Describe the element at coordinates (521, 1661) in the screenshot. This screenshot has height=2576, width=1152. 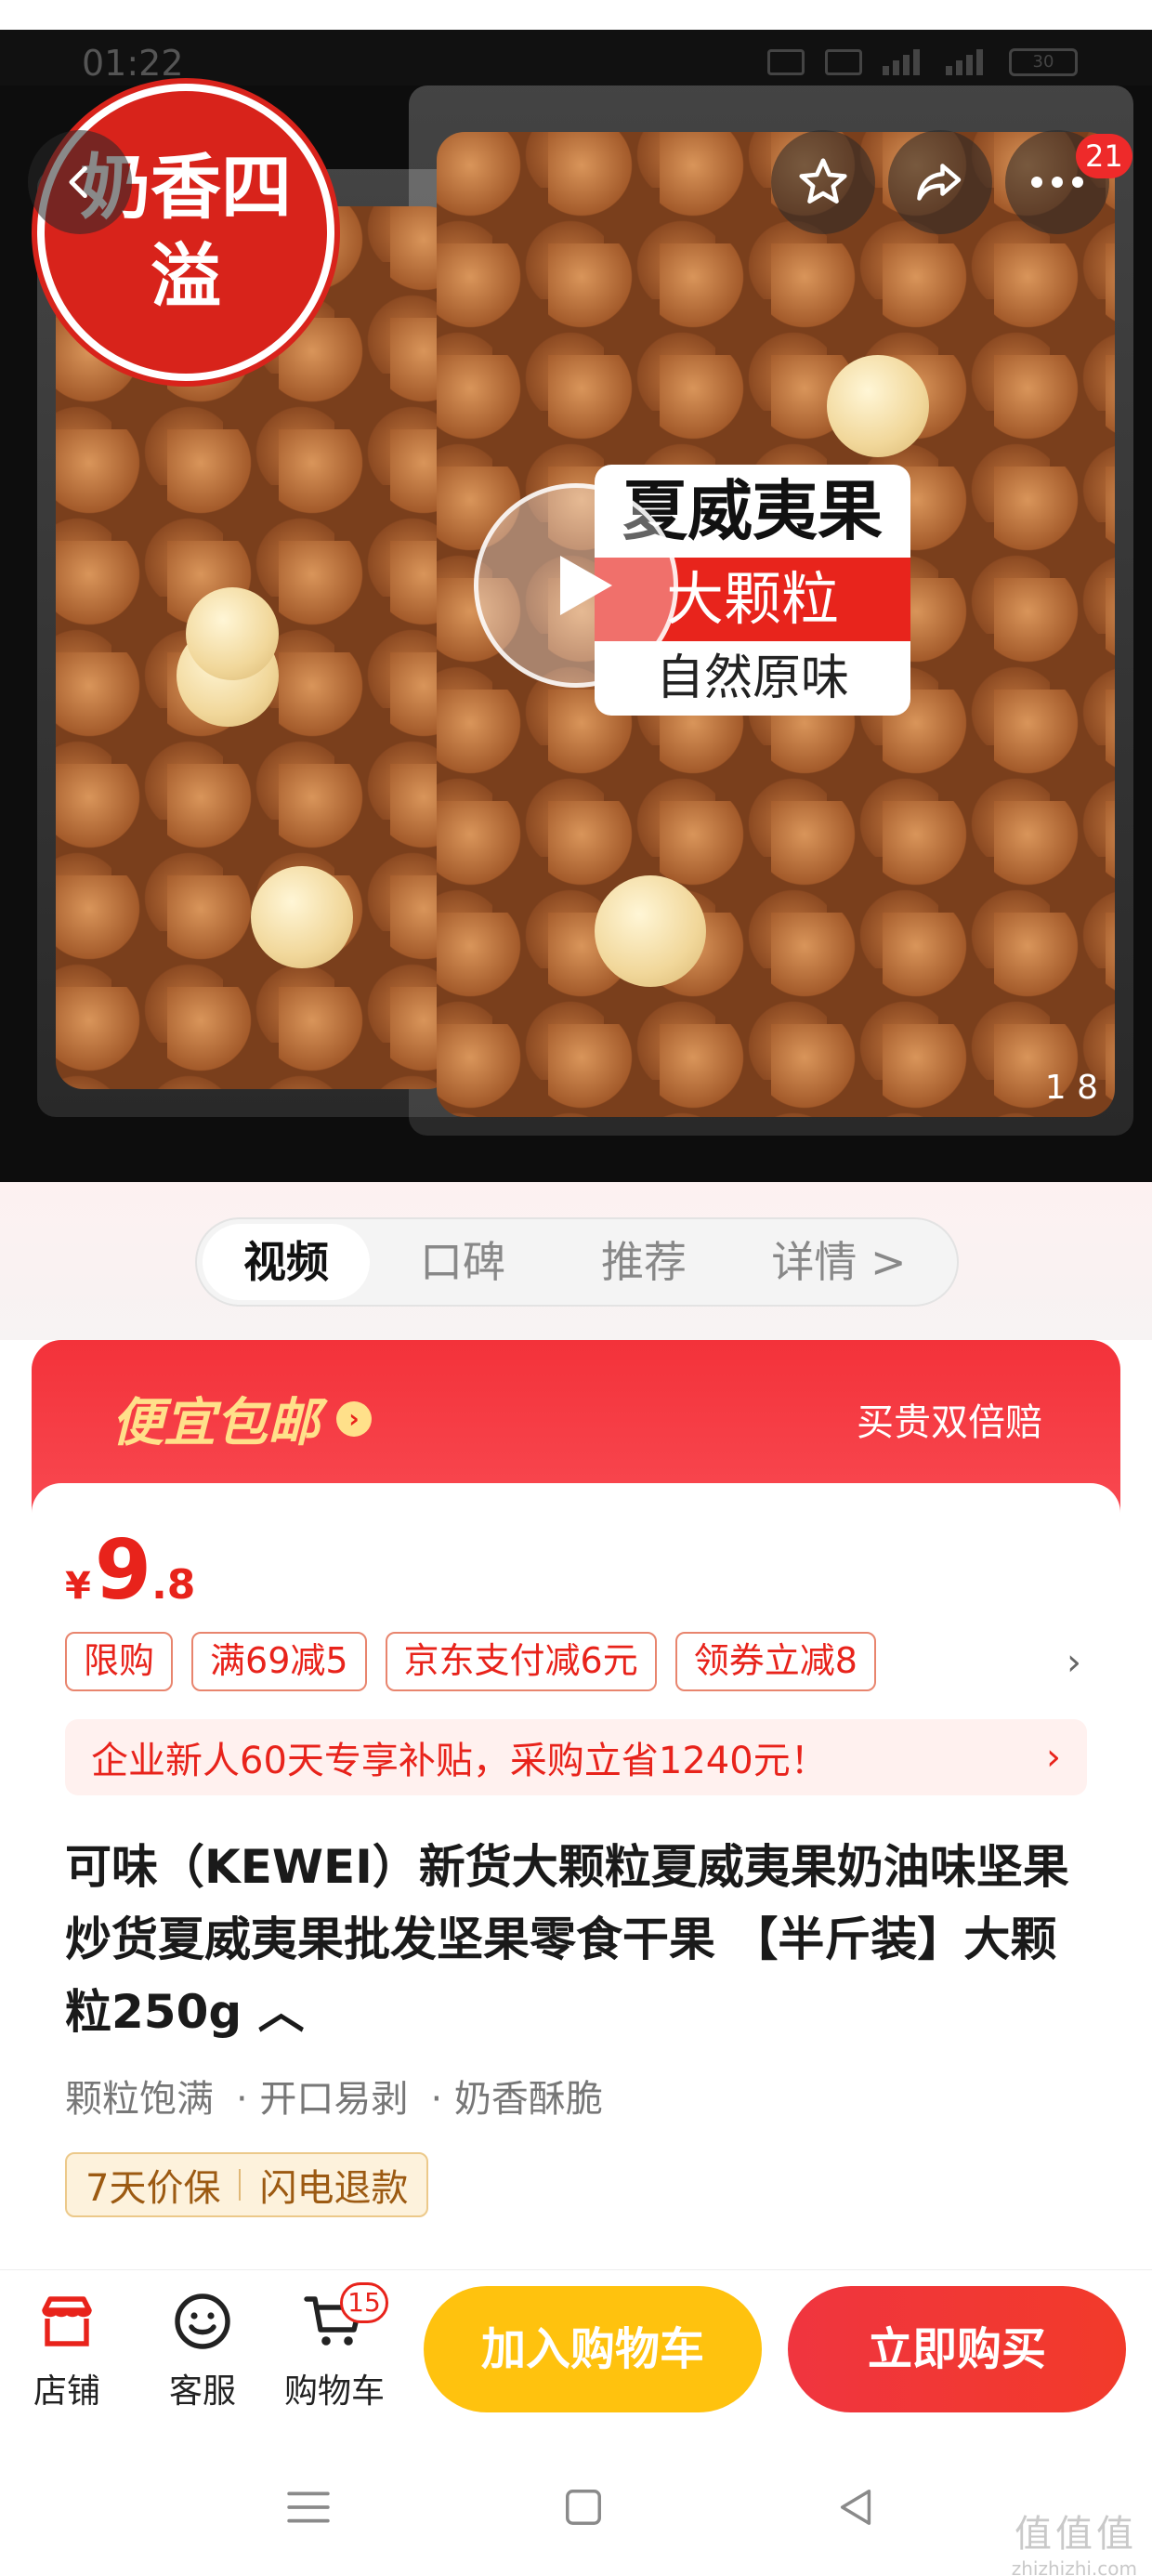
I see `tag-jd-pay: 京东支付减6元` at that location.